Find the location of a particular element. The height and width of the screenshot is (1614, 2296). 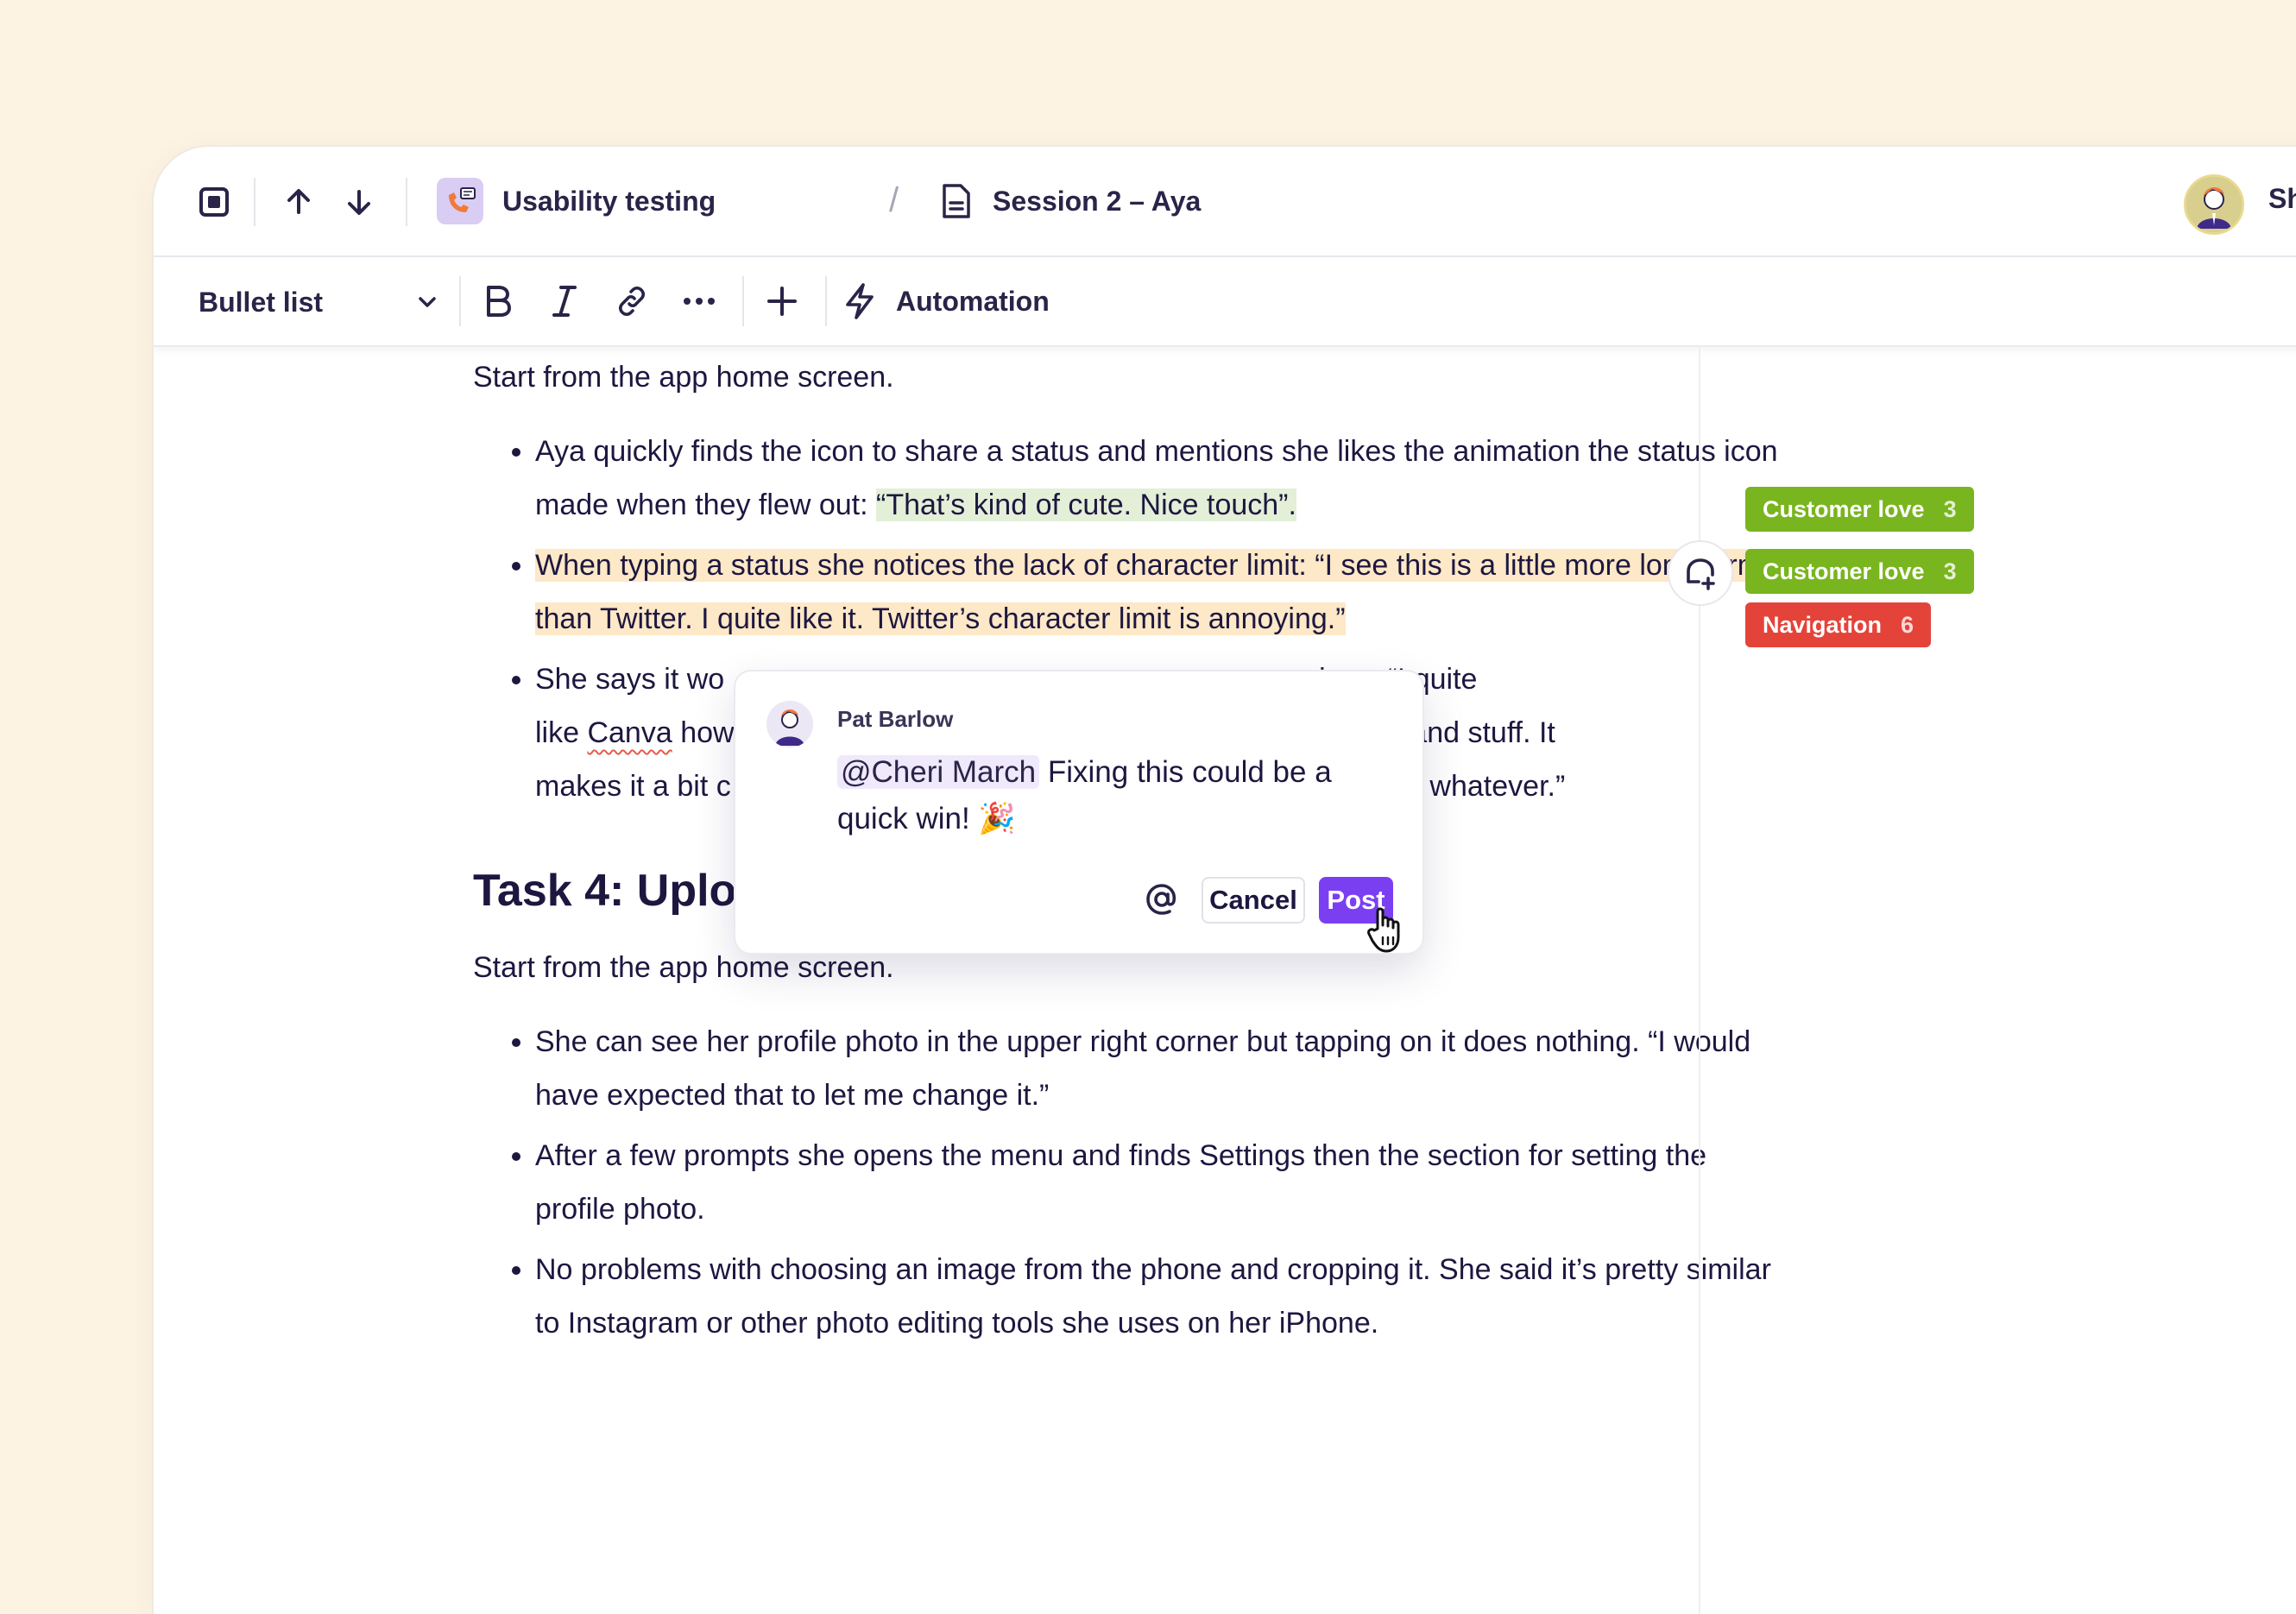

comment-author-name: Pat Barlow is located at coordinates (895, 719).